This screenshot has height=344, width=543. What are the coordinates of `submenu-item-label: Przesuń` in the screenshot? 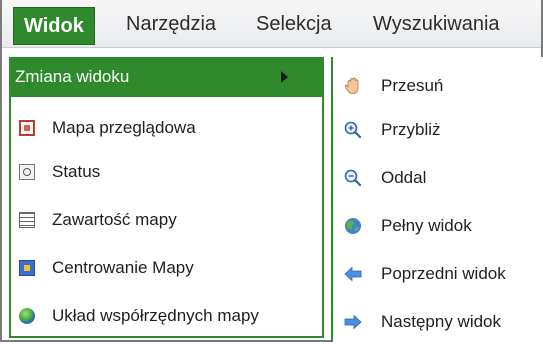 It's located at (412, 85).